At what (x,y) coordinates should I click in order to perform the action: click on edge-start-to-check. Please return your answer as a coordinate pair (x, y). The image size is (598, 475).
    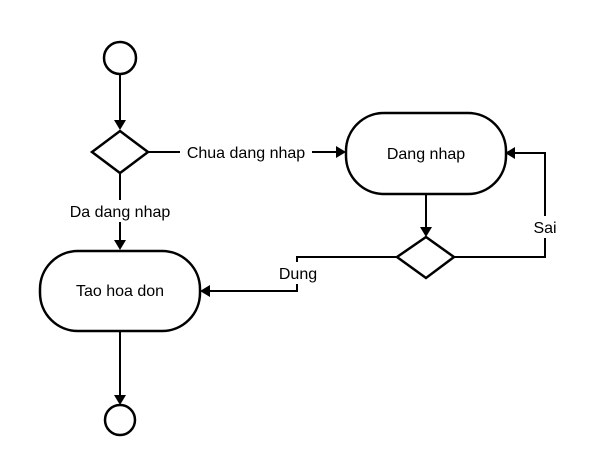
    Looking at the image, I should click on (120, 102).